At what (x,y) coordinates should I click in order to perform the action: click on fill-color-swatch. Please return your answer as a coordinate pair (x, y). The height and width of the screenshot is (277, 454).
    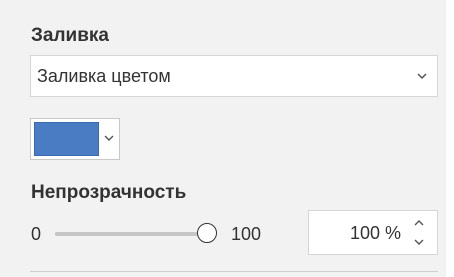
    Looking at the image, I should click on (66, 139).